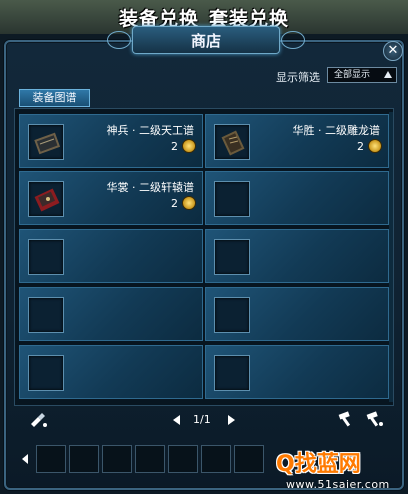 This screenshot has width=408, height=494. I want to click on list-scrollbar, so click(391, 257).